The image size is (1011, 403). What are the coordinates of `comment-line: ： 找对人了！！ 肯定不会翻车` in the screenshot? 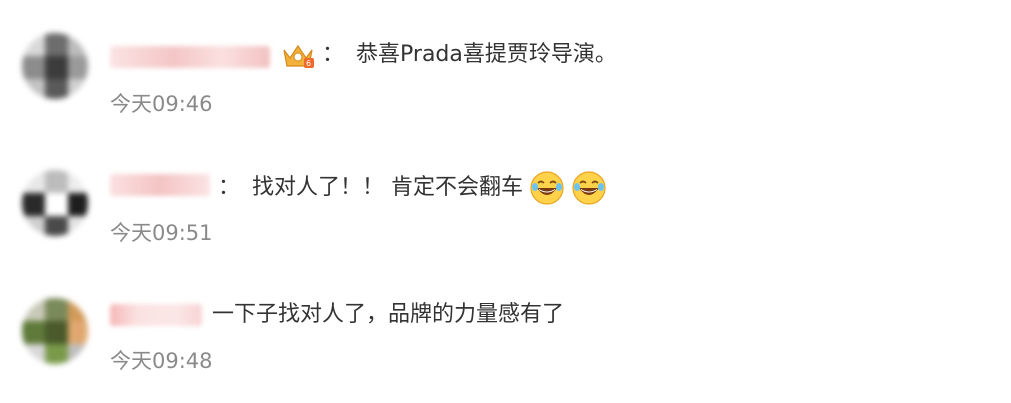 It's located at (409, 188).